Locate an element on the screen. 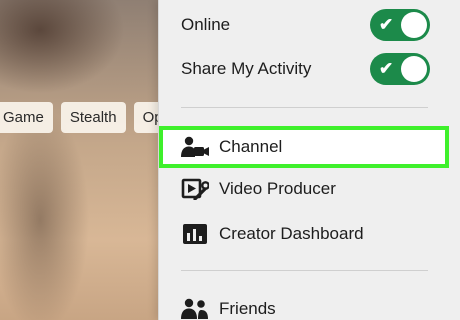 This screenshot has width=460, height=320. video-producer-icon is located at coordinates (195, 189).